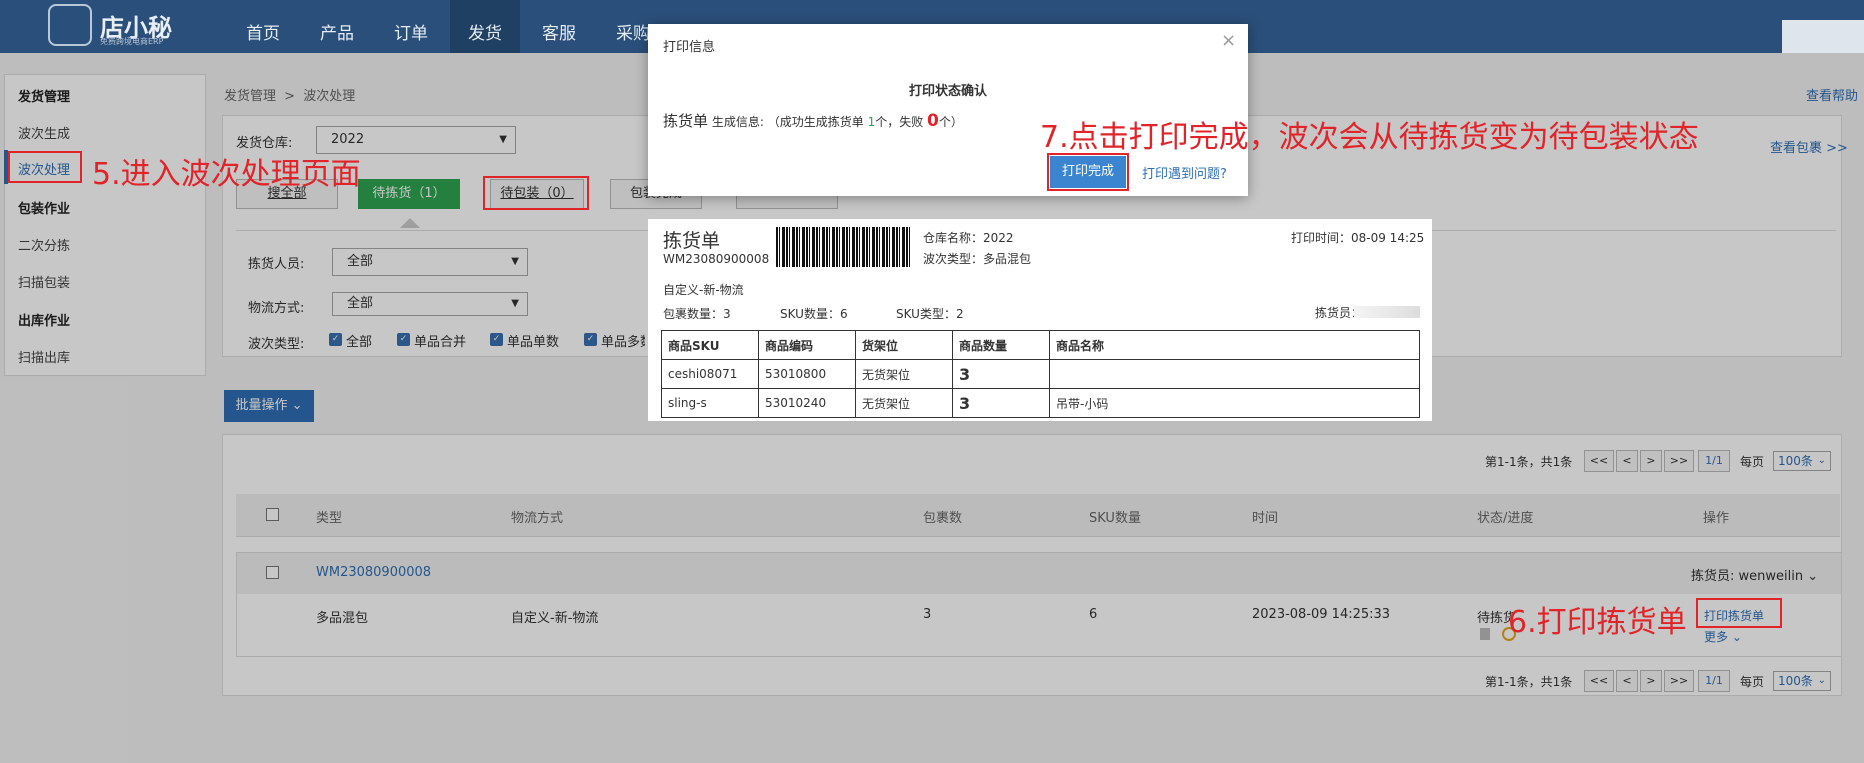  What do you see at coordinates (692, 241) in the screenshot?
I see `pick-list-title: 拣货单` at bounding box center [692, 241].